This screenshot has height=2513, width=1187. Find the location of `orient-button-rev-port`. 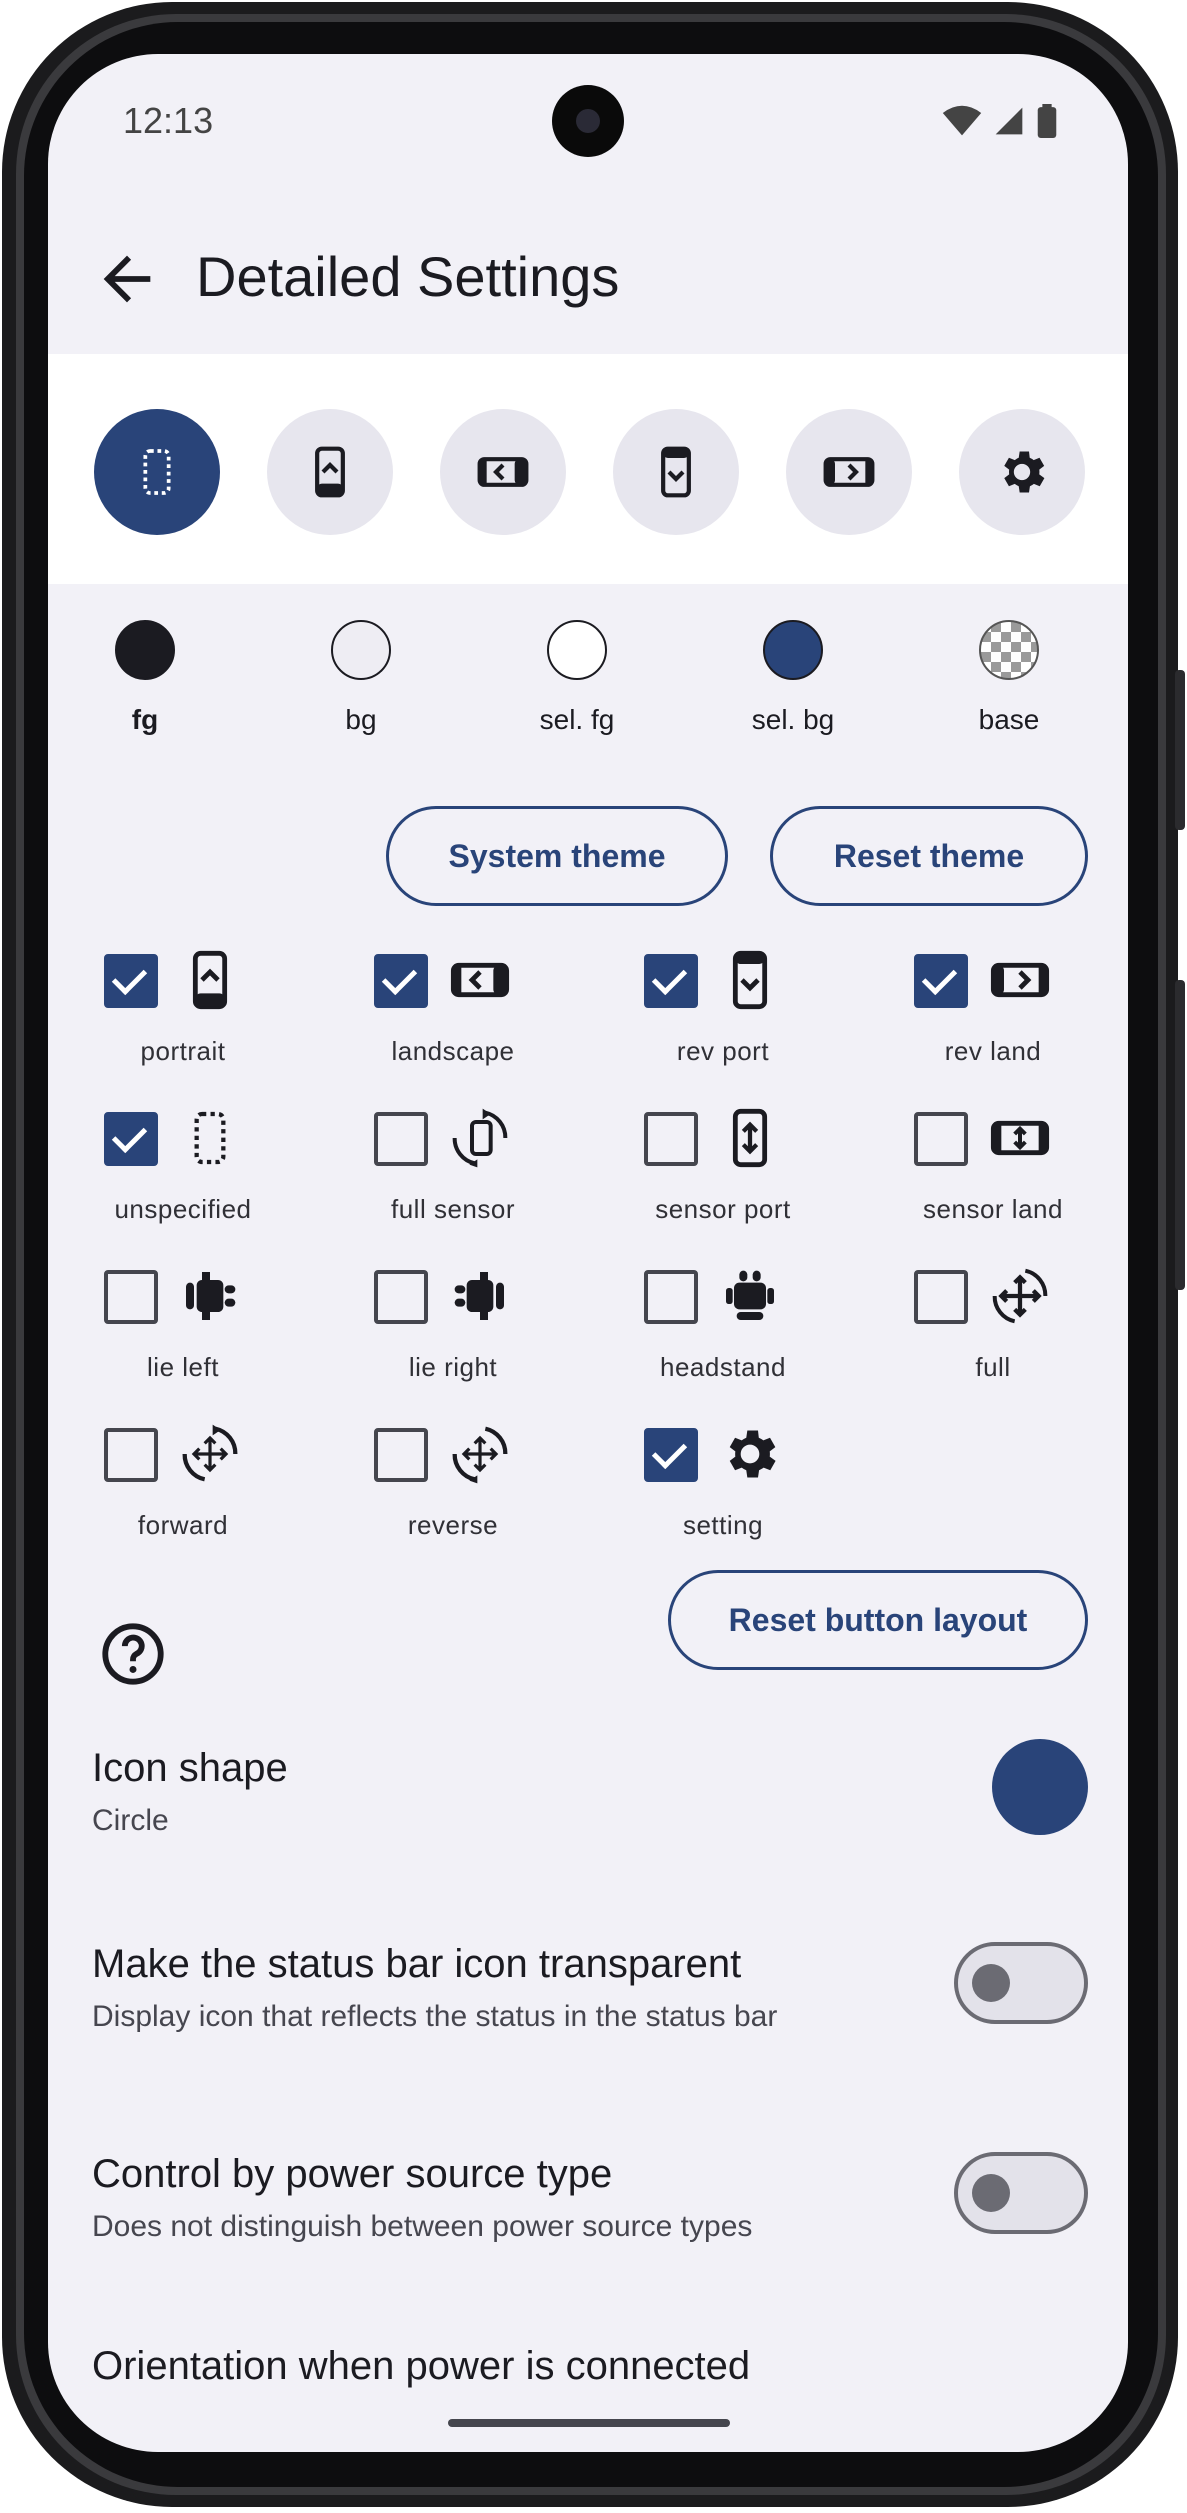

orient-button-rev-port is located at coordinates (676, 472).